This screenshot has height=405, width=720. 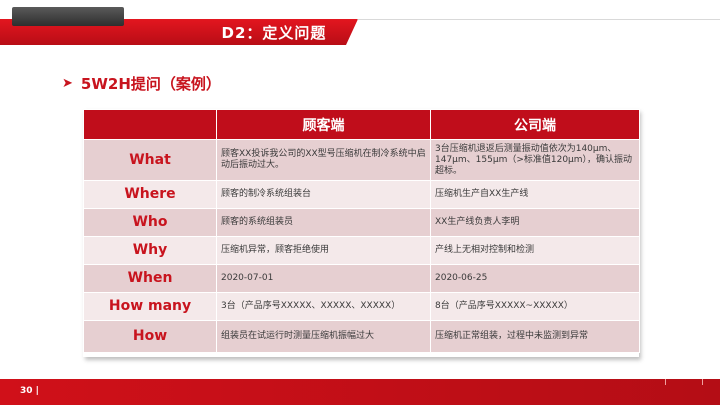 What do you see at coordinates (323, 222) in the screenshot?
I see `customer-cell: 顾客的系统组装员` at bounding box center [323, 222].